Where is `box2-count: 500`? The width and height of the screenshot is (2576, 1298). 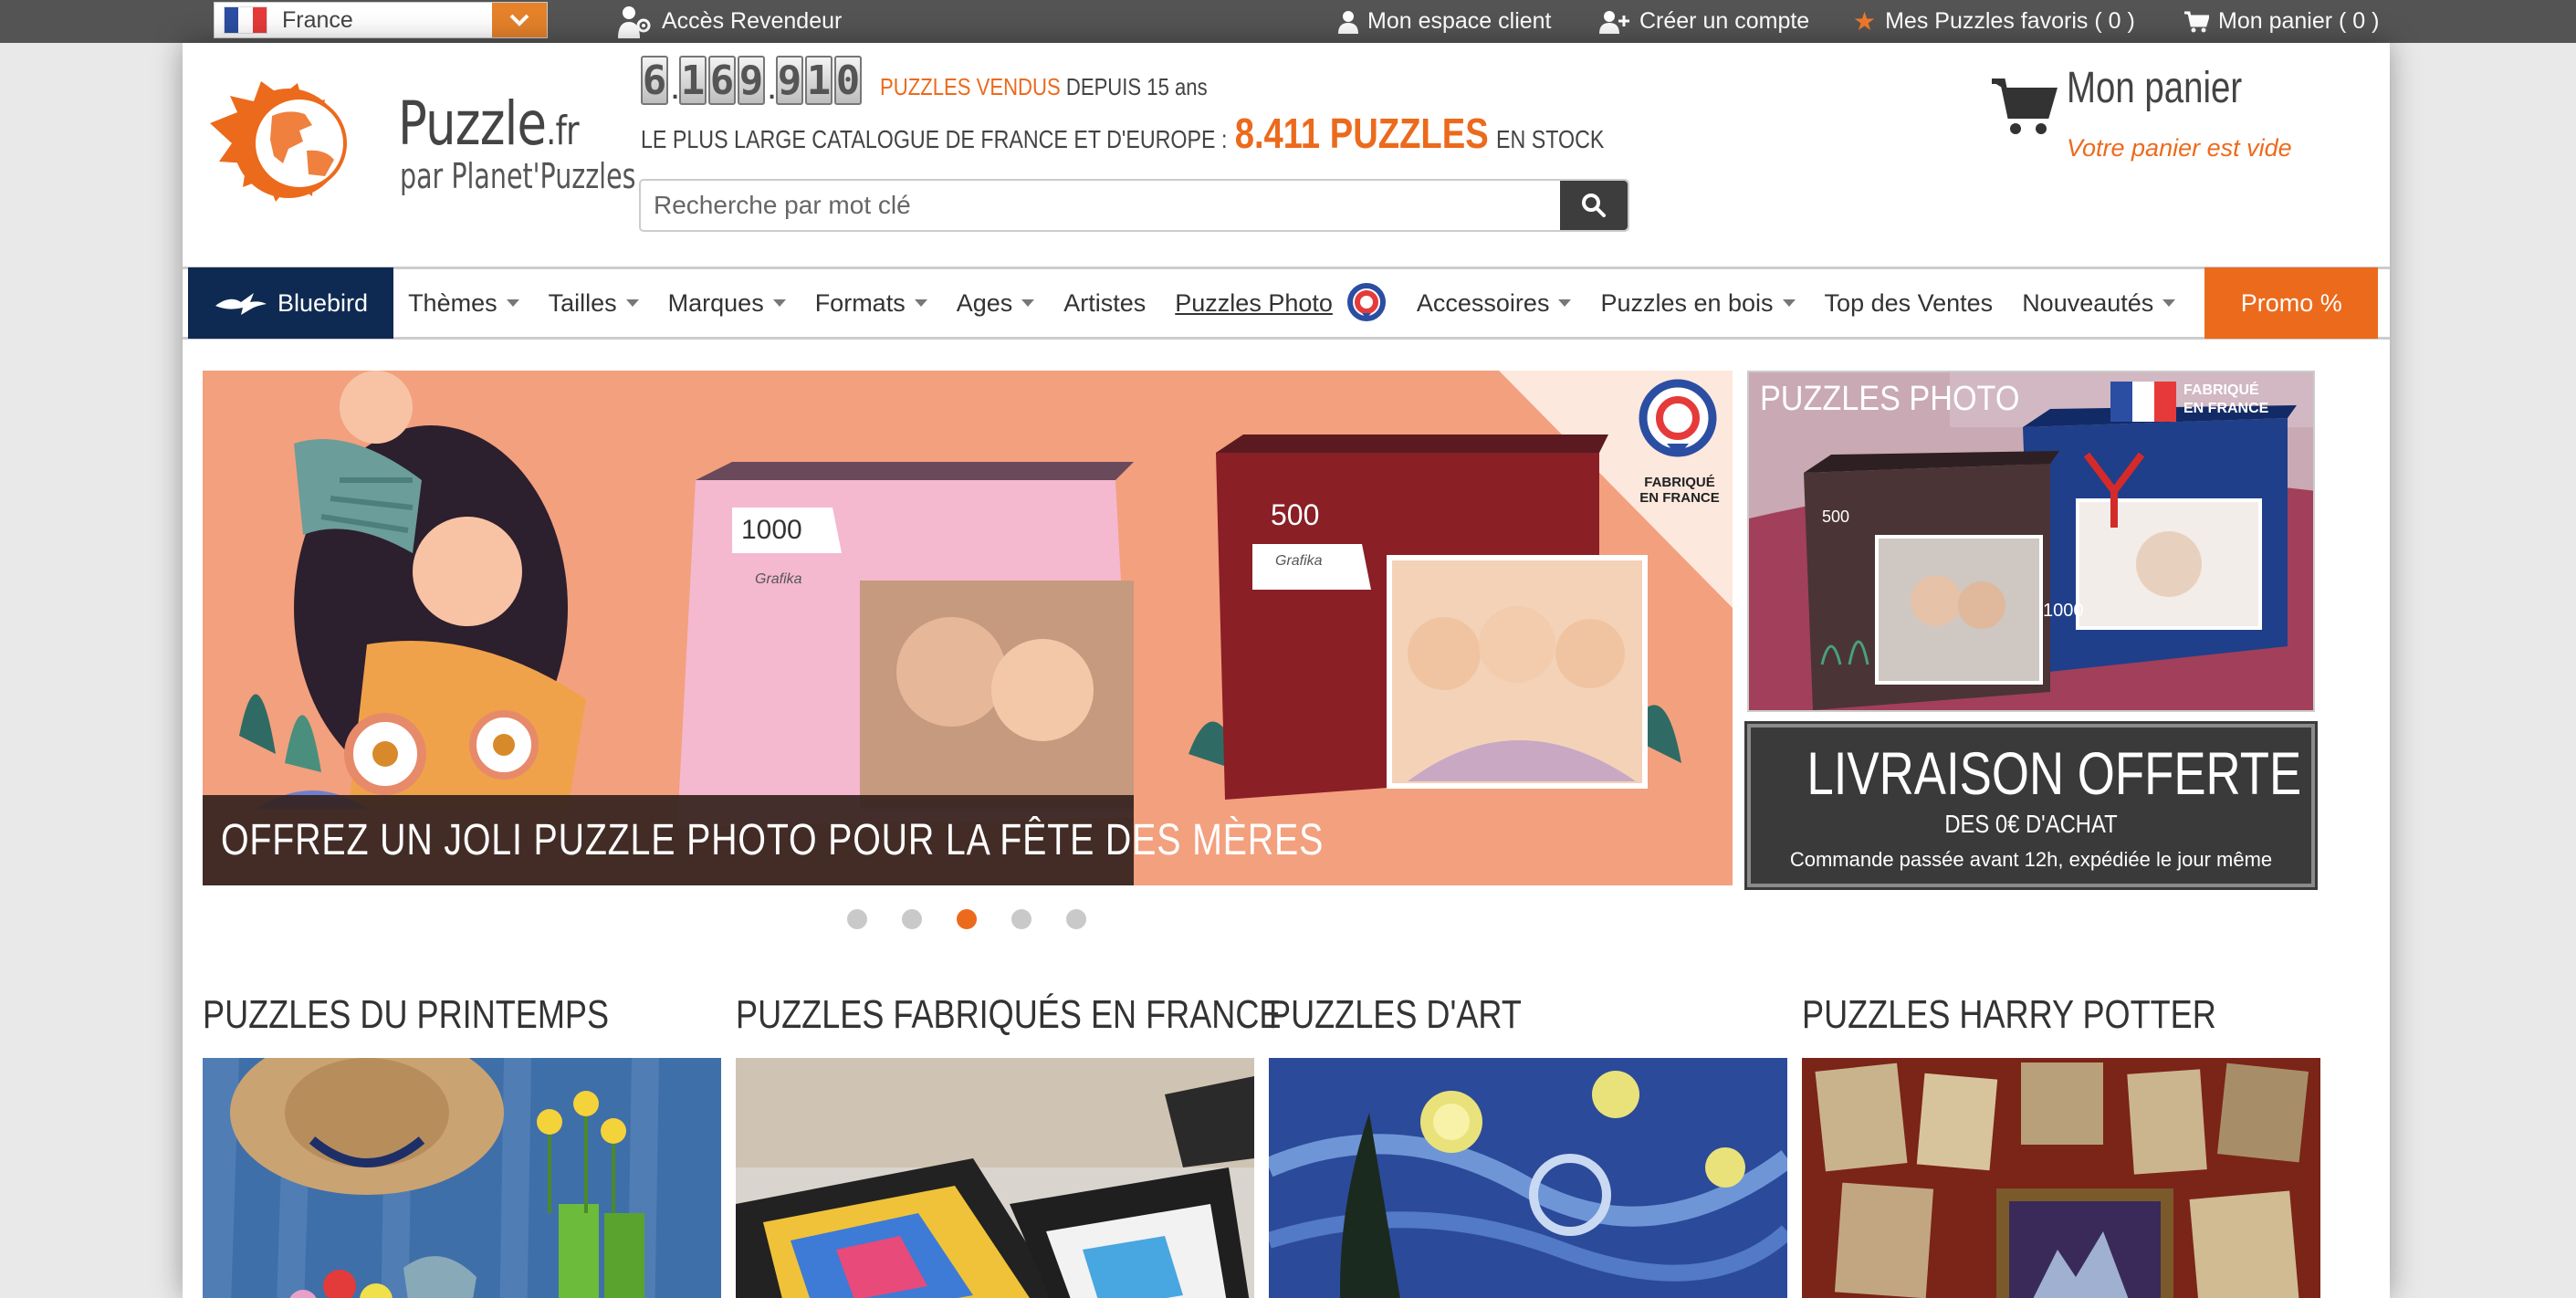
box2-count: 500 is located at coordinates (1295, 515).